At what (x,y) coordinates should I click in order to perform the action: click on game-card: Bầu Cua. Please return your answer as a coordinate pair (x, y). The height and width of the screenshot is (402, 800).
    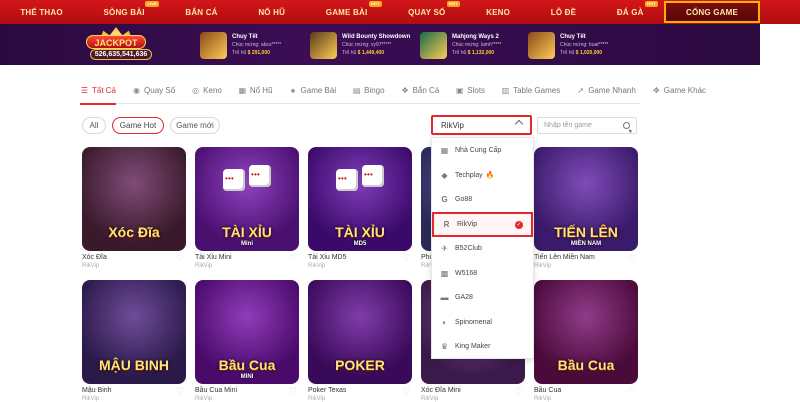
    Looking at the image, I should click on (586, 332).